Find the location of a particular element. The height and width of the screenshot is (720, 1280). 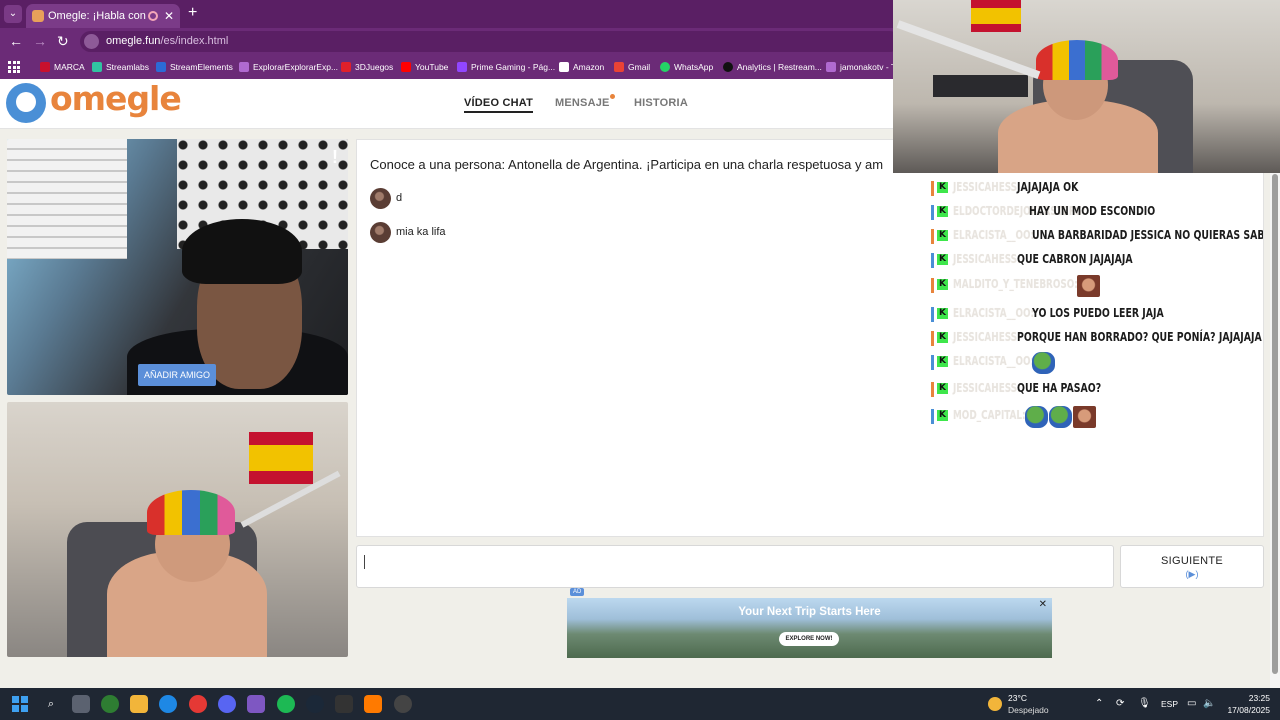

report-icon: ! is located at coordinates (335, 157).